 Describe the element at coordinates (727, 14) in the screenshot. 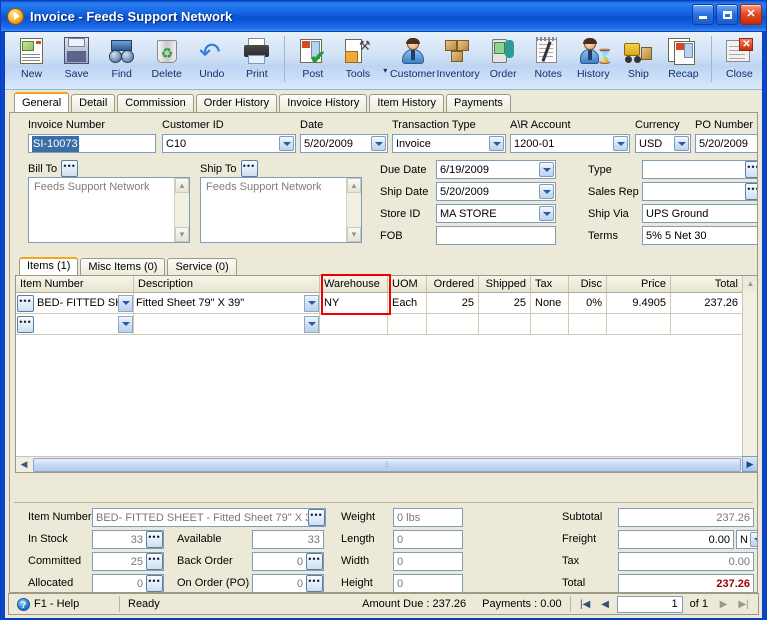

I see `maximize-button` at that location.